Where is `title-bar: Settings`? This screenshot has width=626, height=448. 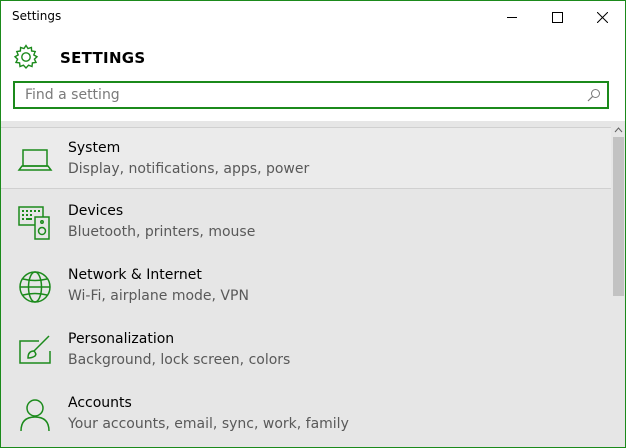 title-bar: Settings is located at coordinates (313, 17).